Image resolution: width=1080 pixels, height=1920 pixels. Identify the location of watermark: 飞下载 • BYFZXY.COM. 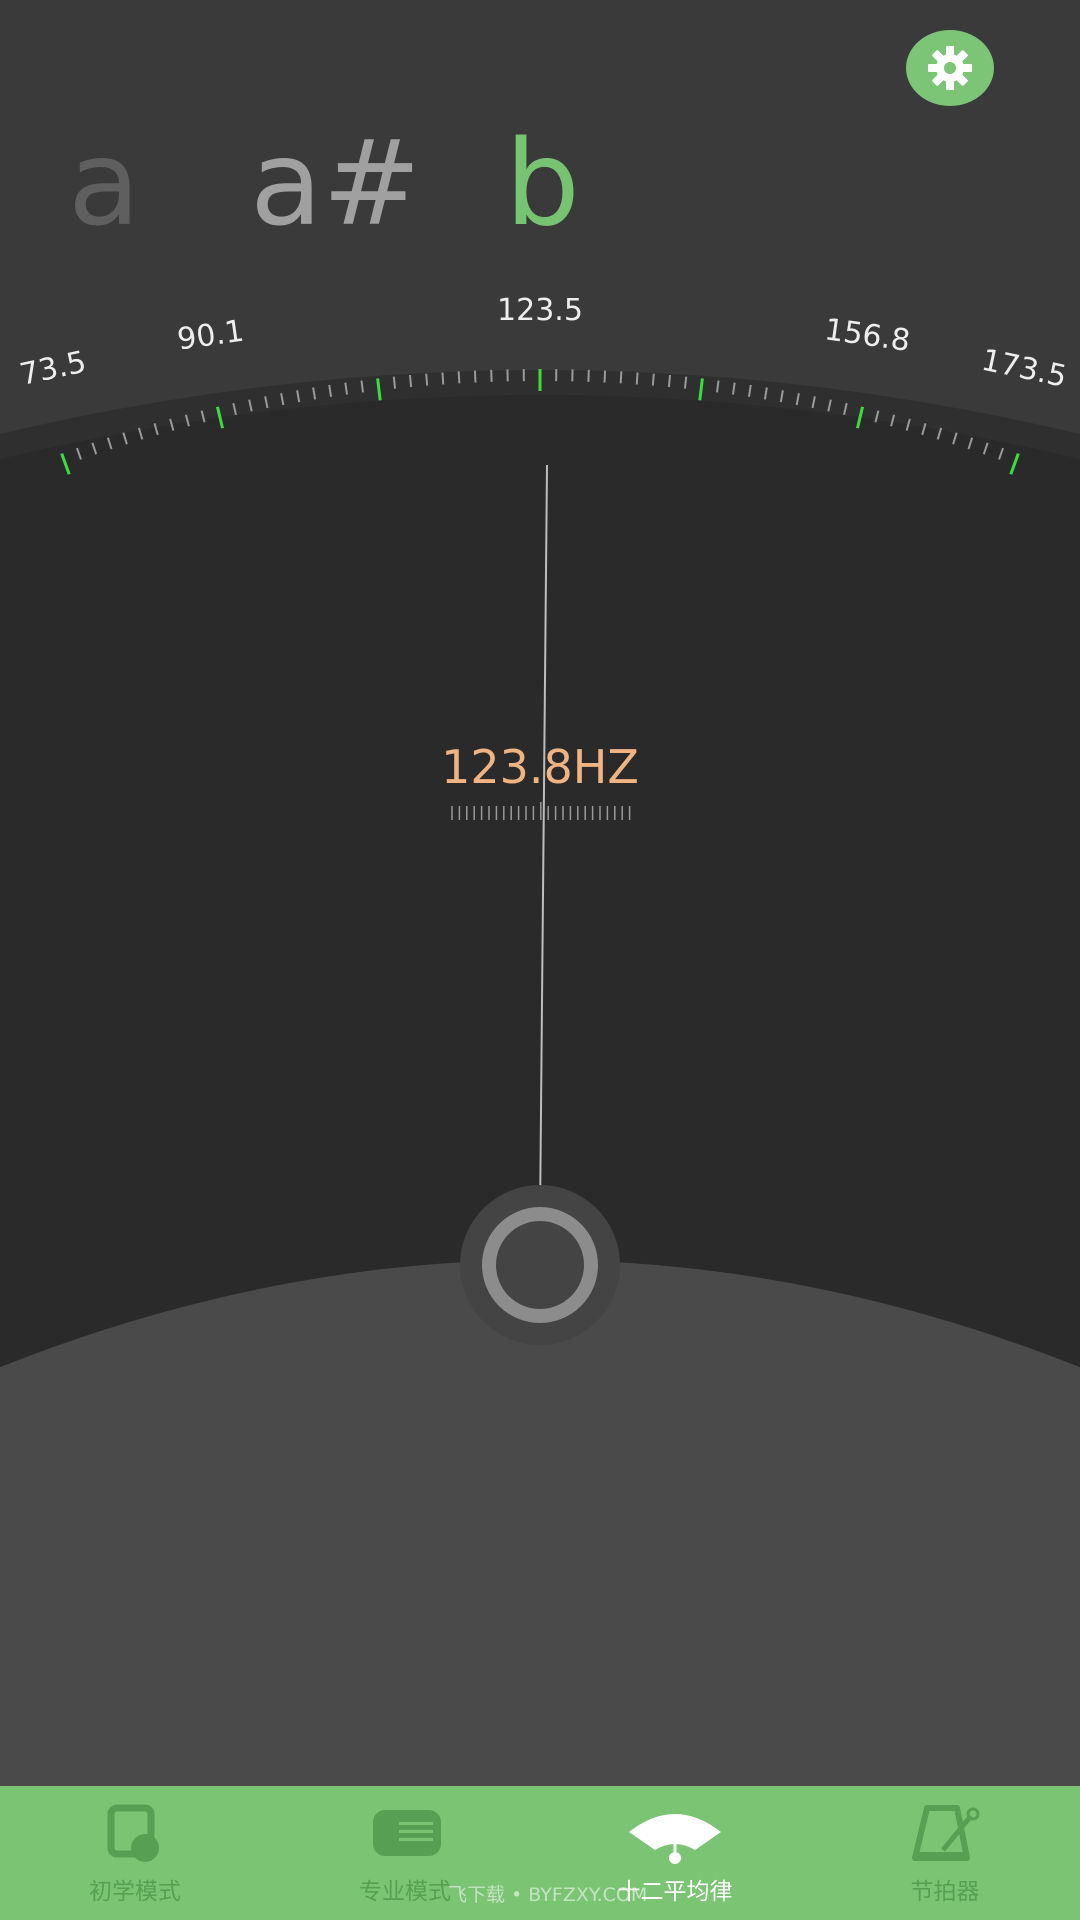
(548, 1895).